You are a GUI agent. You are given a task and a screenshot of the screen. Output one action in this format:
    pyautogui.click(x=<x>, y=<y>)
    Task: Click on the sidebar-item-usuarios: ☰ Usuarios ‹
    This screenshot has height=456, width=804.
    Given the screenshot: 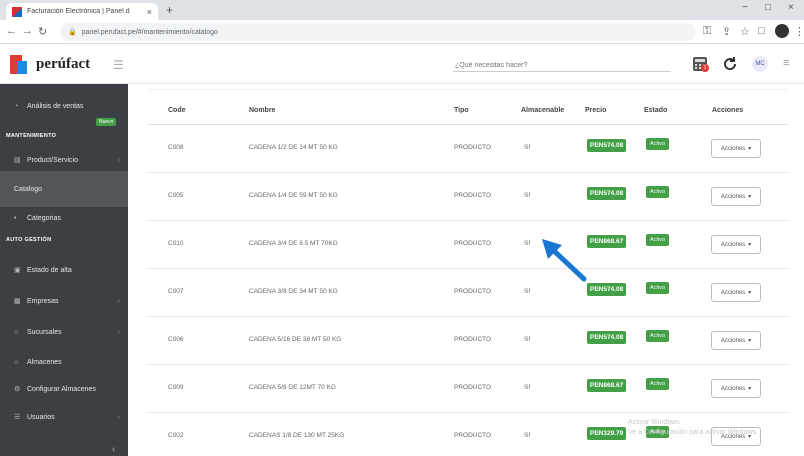 What is the action you would take?
    pyautogui.click(x=64, y=417)
    